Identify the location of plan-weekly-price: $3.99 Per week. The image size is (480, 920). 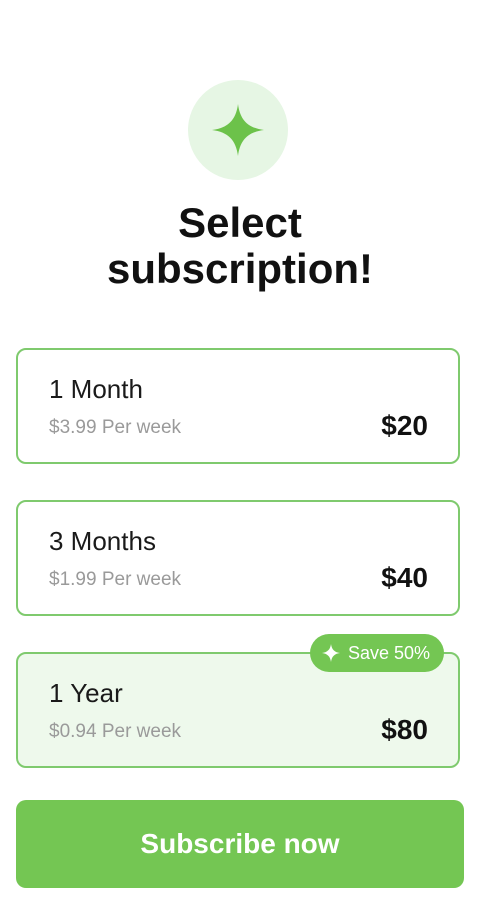
(115, 427).